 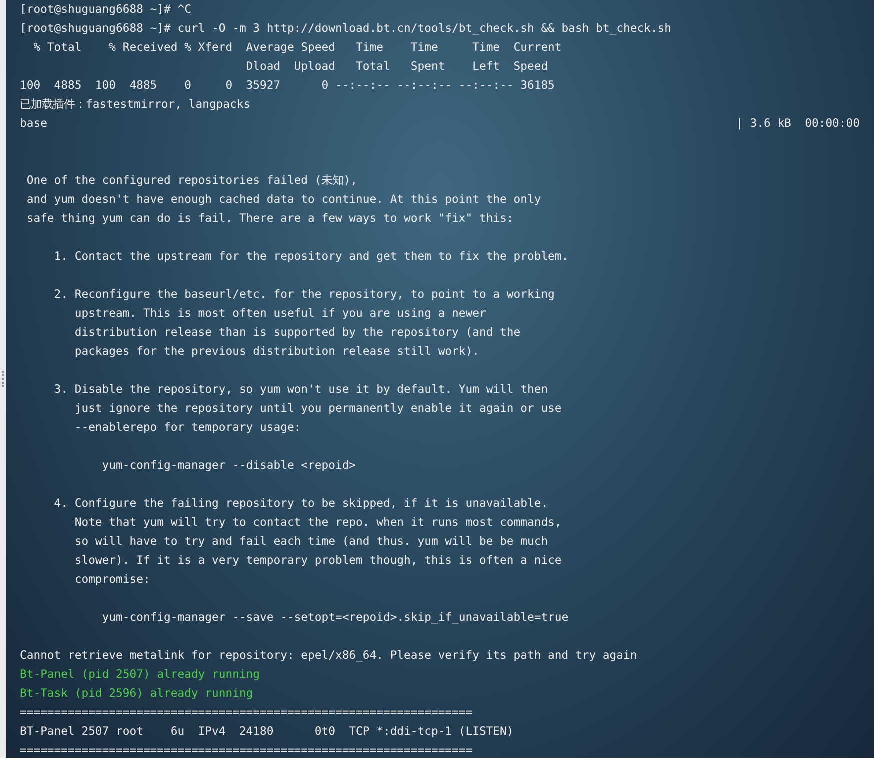 I want to click on terminal-line: 4. Configure the failing repository to be skipped, if it is unavailable., so click(x=300, y=503).